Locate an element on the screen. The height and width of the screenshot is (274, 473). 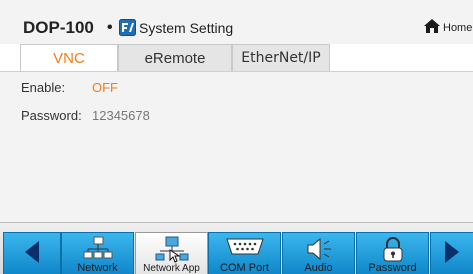
nav-audio-label: Audio is located at coordinates (318, 268).